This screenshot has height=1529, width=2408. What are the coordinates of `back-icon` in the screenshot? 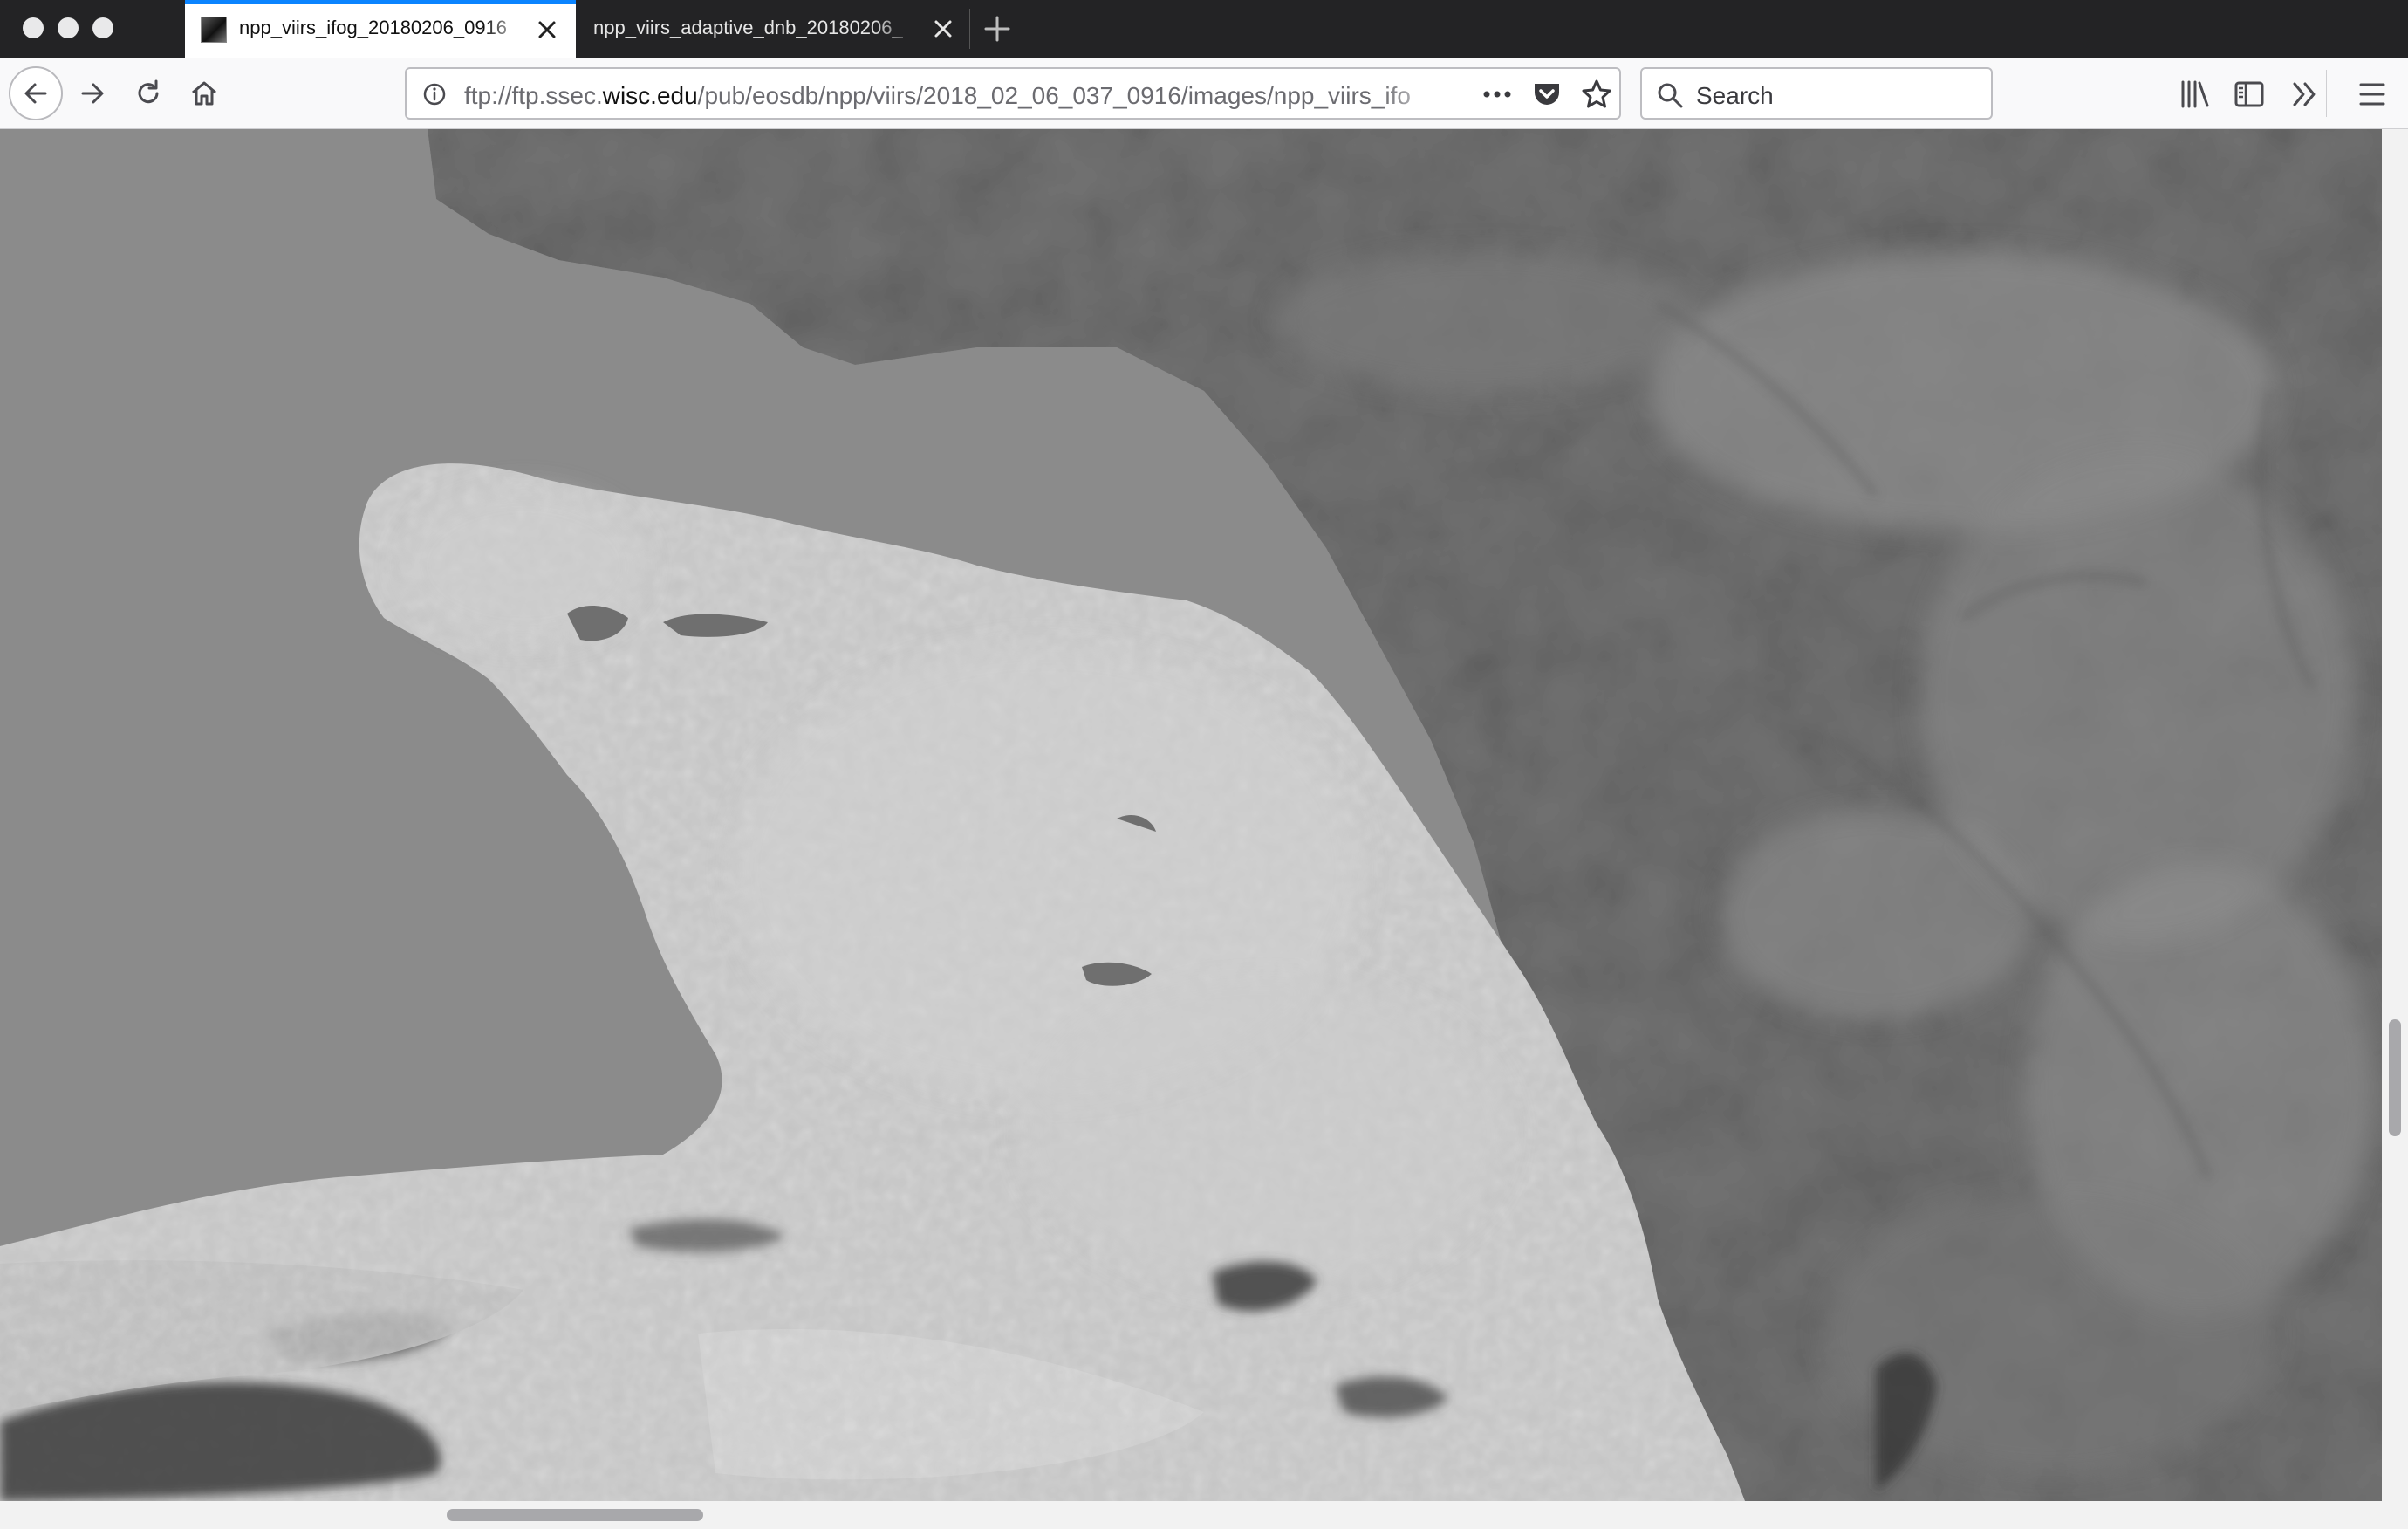 It's located at (35, 94).